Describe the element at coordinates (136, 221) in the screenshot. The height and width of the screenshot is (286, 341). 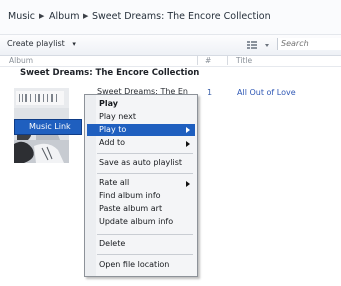
I see `menu-item-update-album-info: Update album info` at that location.